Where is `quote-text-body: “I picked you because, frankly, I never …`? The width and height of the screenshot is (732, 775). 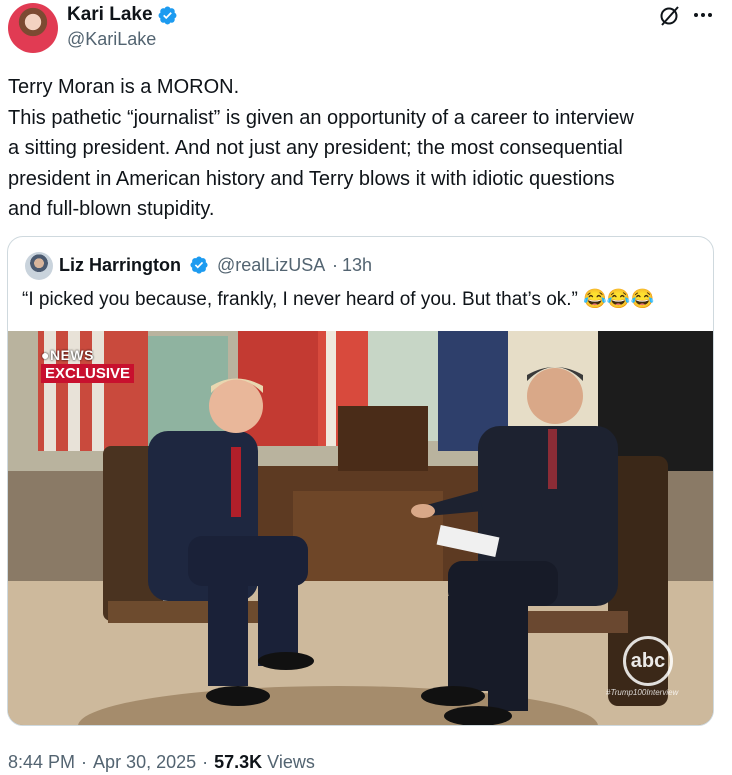
quote-text-body: “I picked you because, frankly, I never … is located at coordinates (300, 299).